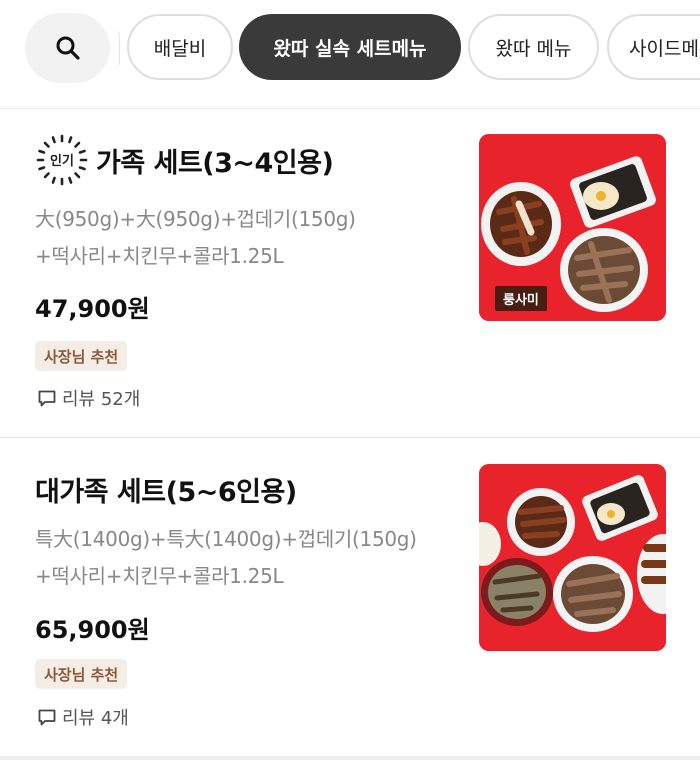  I want to click on menu-item-title-row: 대가족 세트(5~6인용), so click(166, 489).